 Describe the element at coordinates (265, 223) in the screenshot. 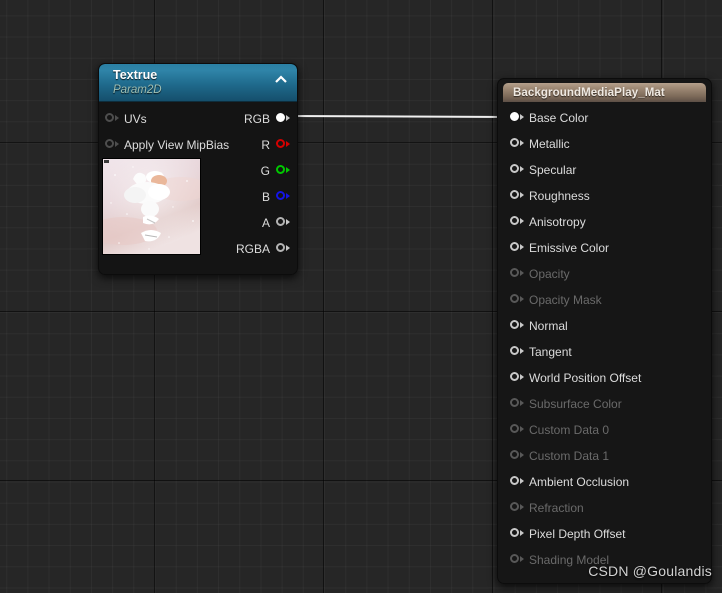

I see `pin-label-a: A` at that location.